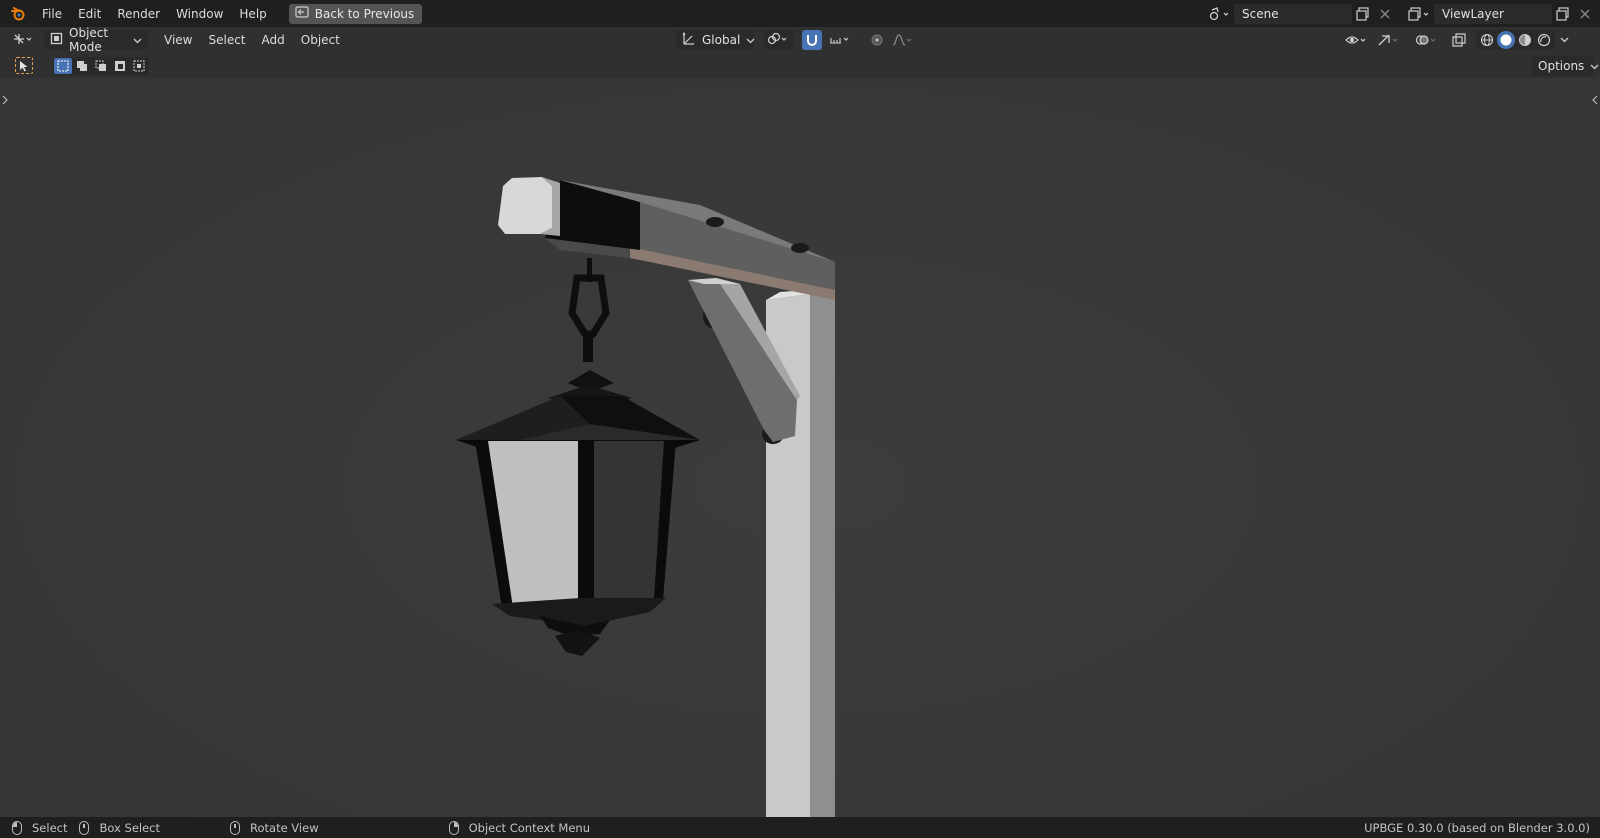 This screenshot has width=1600, height=838. I want to click on right-mouse-icon, so click(453, 827).